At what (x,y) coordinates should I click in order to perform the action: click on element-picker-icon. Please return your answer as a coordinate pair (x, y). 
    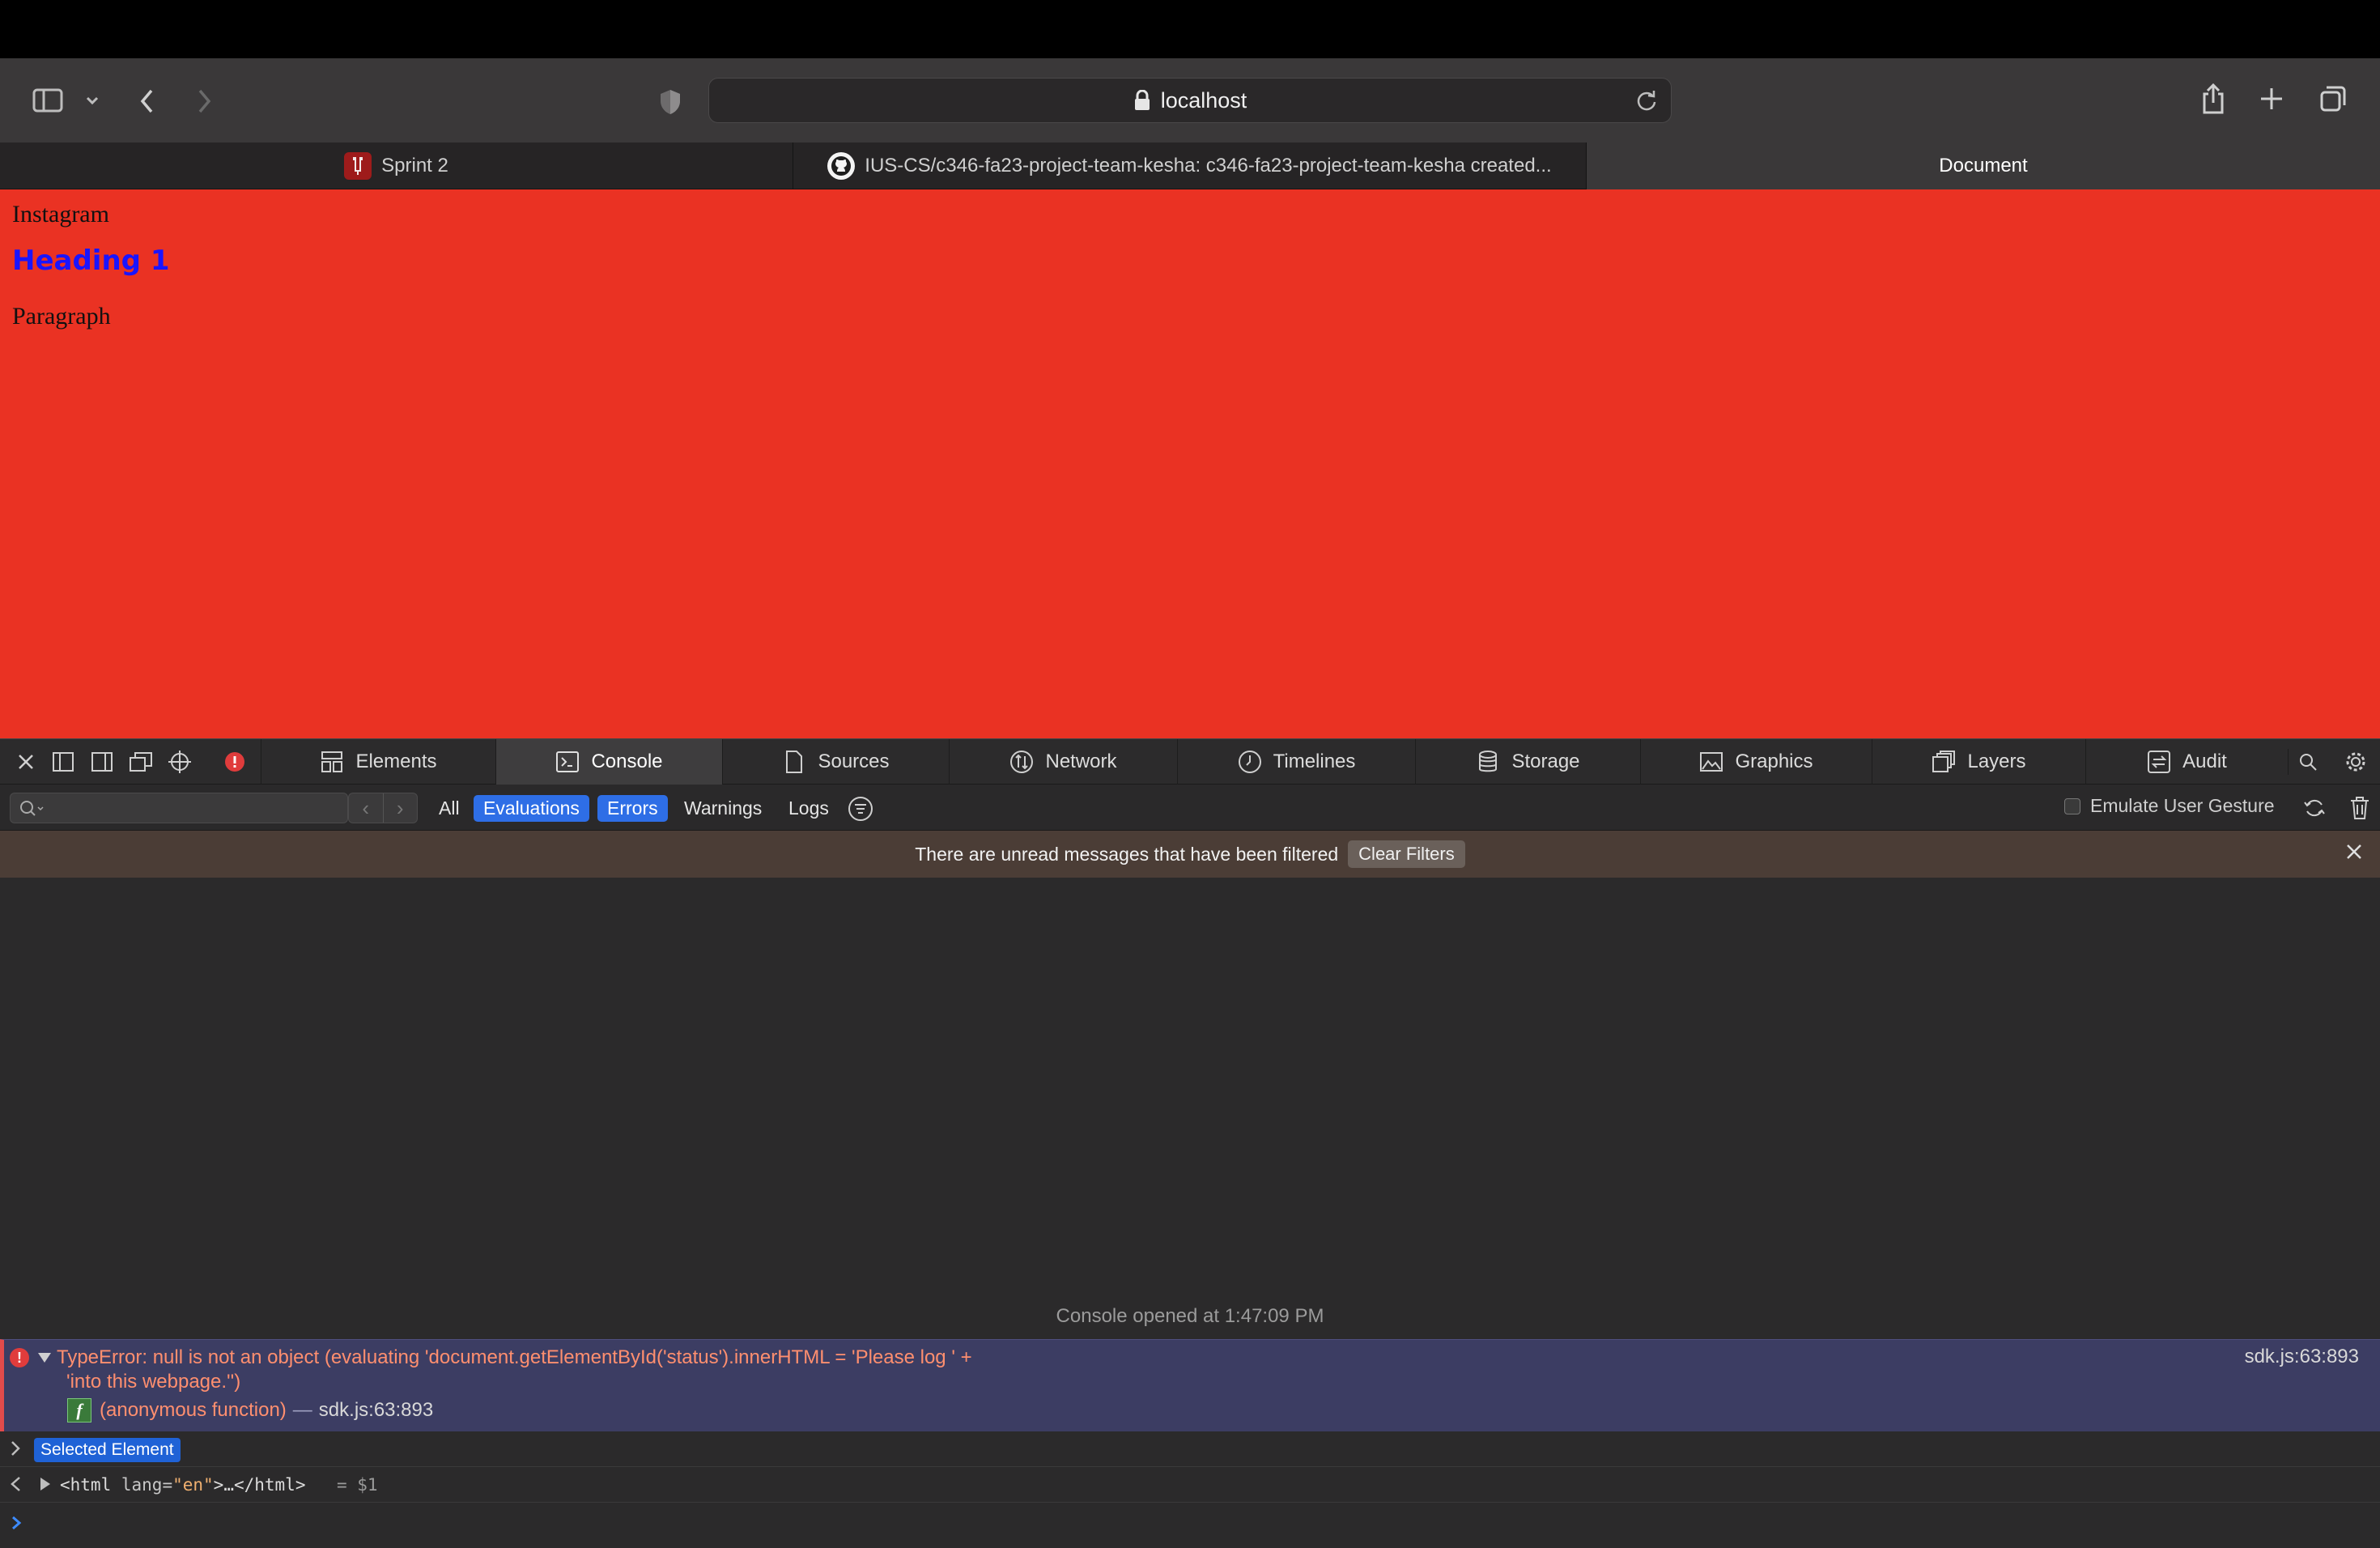
    Looking at the image, I should click on (180, 762).